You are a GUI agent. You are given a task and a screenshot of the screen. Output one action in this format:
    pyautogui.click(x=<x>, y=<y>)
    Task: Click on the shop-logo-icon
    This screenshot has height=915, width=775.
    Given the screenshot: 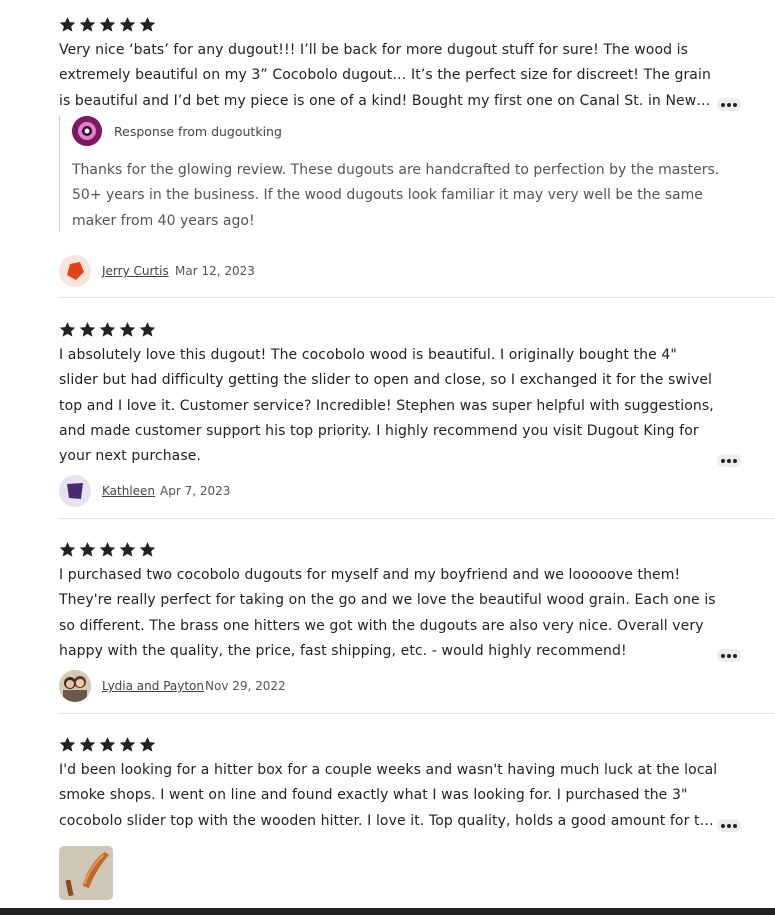 What is the action you would take?
    pyautogui.click(x=87, y=131)
    